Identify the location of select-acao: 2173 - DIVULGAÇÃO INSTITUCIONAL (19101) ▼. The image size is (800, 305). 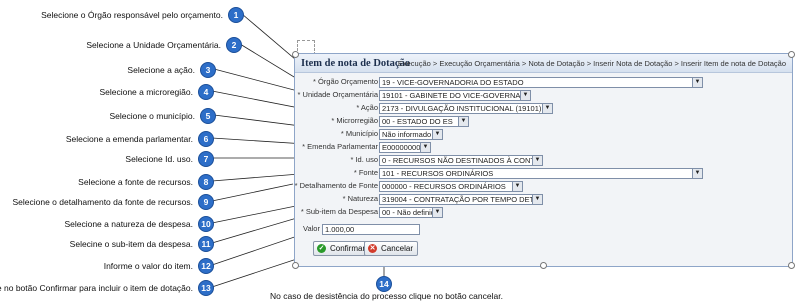
(466, 108).